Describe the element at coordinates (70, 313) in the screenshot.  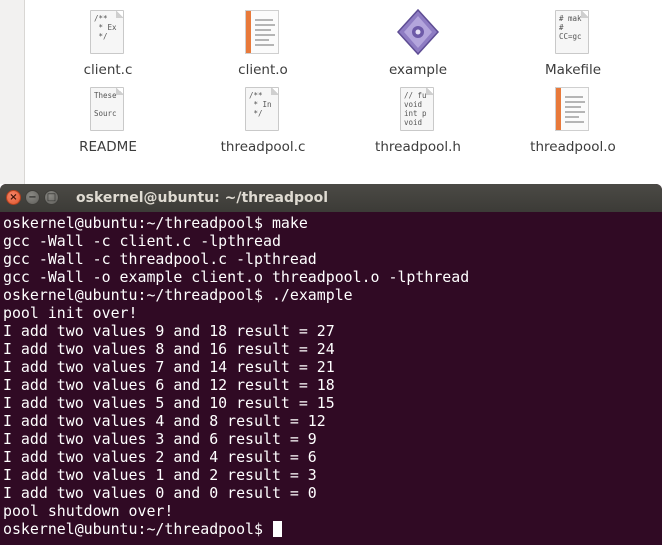
I see `terminal-line: pool init over!` at that location.